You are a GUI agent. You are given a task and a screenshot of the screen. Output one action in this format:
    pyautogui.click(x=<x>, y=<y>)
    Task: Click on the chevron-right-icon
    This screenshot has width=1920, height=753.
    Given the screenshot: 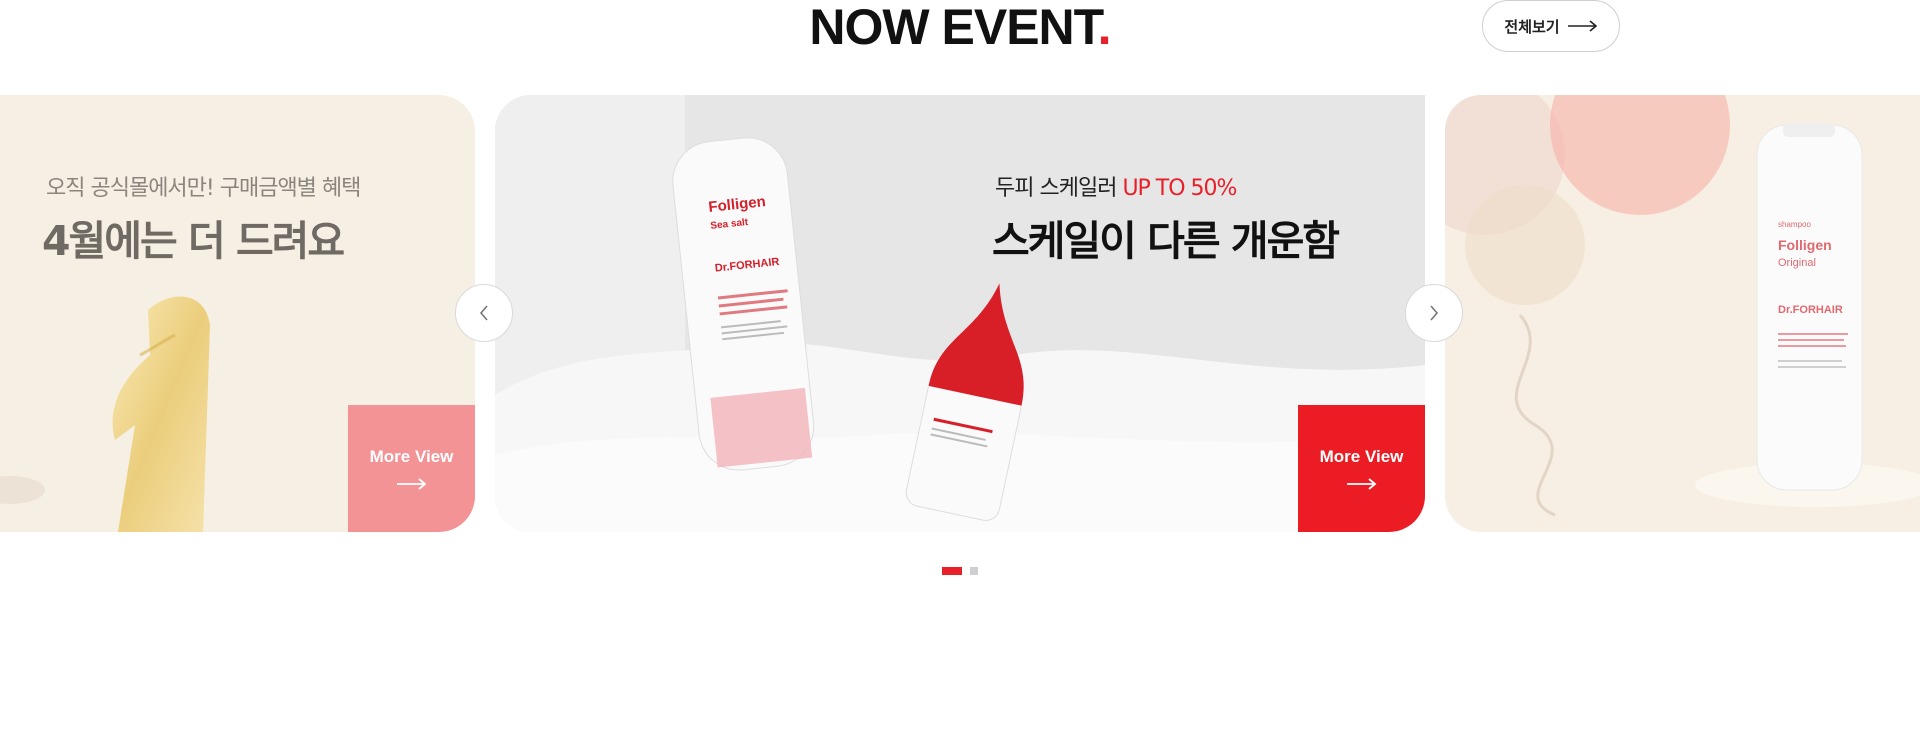 What is the action you would take?
    pyautogui.click(x=1434, y=313)
    